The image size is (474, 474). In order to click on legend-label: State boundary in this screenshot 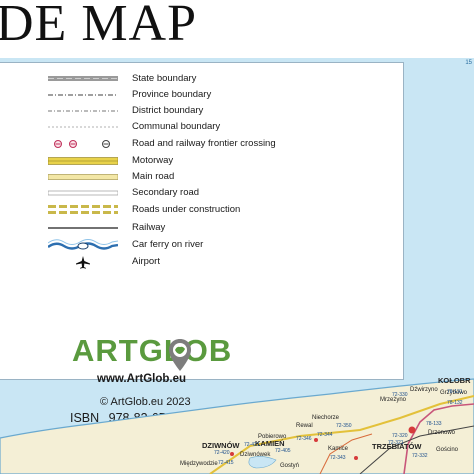, I will do `click(164, 78)`.